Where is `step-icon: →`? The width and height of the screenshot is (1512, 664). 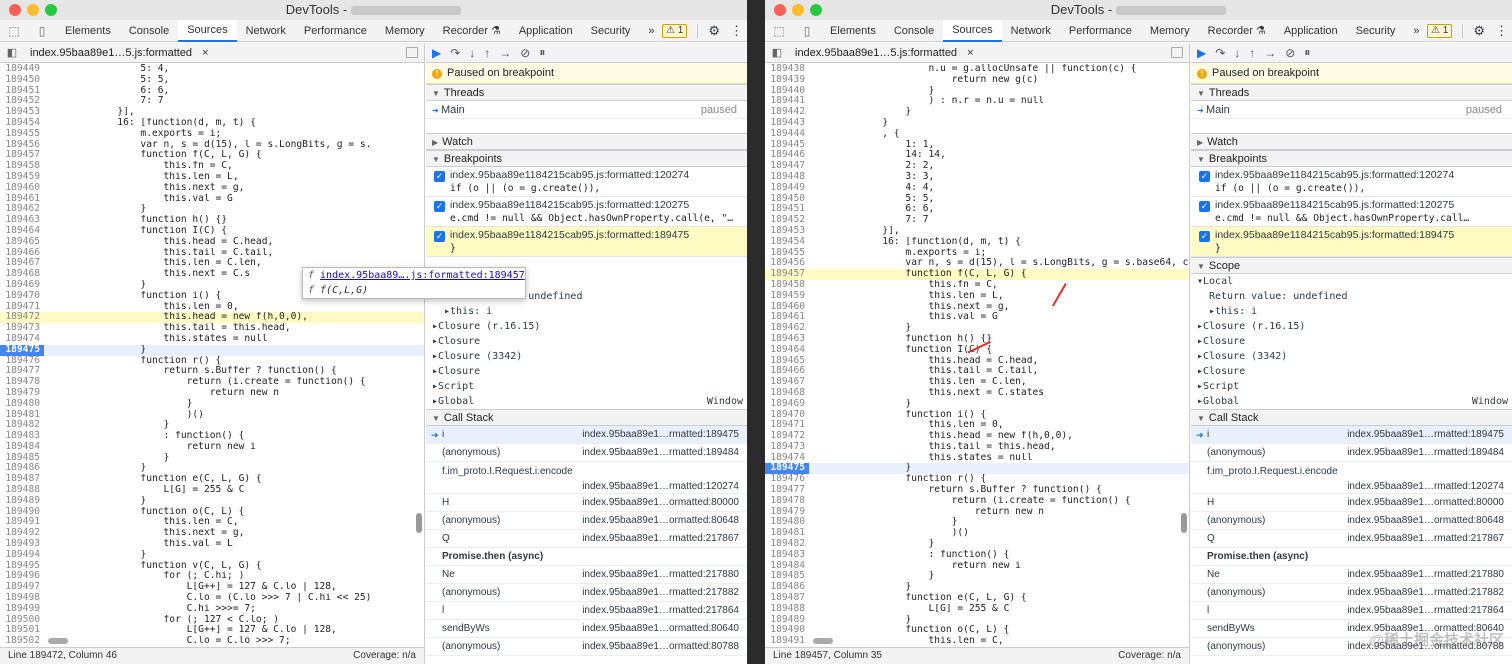 step-icon: → is located at coordinates (505, 53).